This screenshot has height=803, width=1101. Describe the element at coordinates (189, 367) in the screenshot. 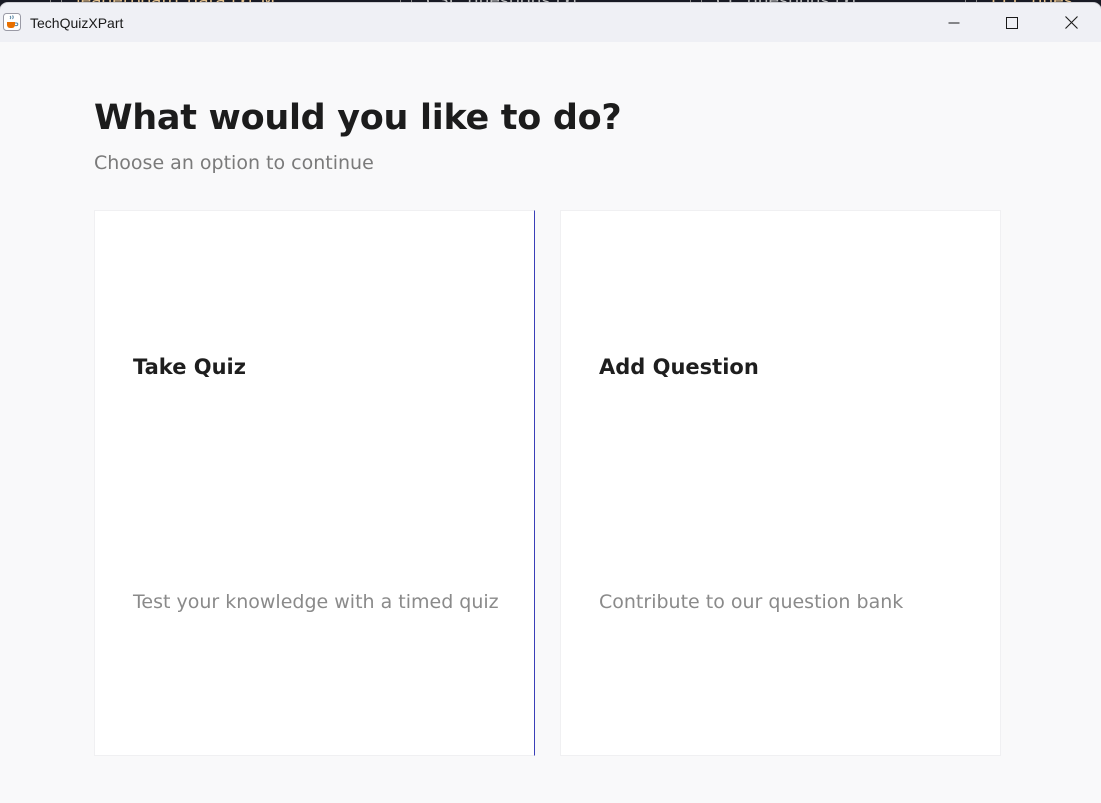

I see `take-quiz-title: Take Quiz` at that location.